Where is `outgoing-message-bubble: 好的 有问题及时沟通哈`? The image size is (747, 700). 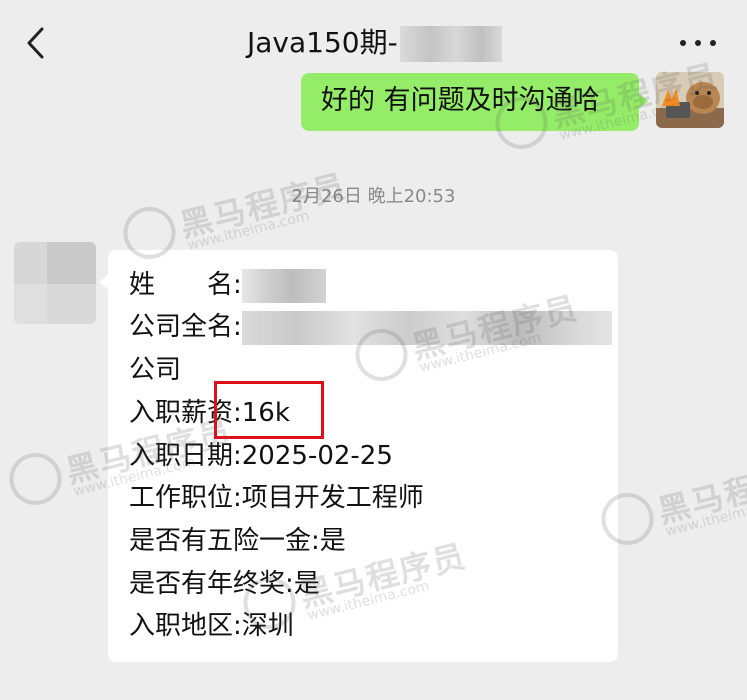 outgoing-message-bubble: 好的 有问题及时沟通哈 is located at coordinates (474, 102).